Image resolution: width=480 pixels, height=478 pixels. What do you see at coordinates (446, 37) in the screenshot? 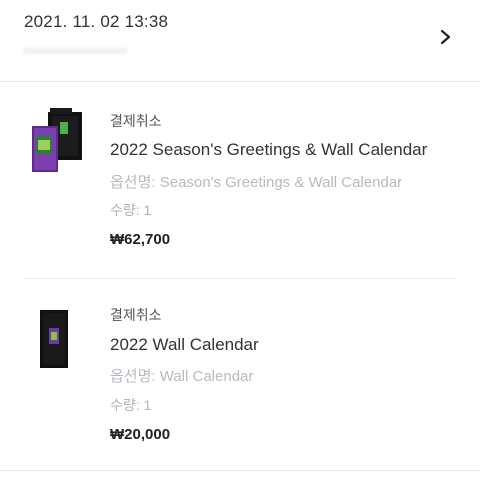
I see `chevron-right-icon` at bounding box center [446, 37].